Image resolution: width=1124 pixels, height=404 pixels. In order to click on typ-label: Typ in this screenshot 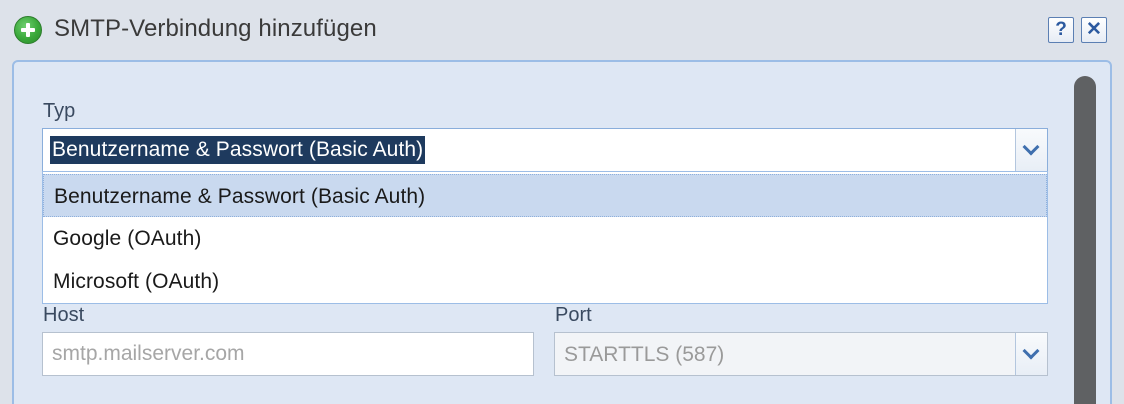, I will do `click(59, 111)`.